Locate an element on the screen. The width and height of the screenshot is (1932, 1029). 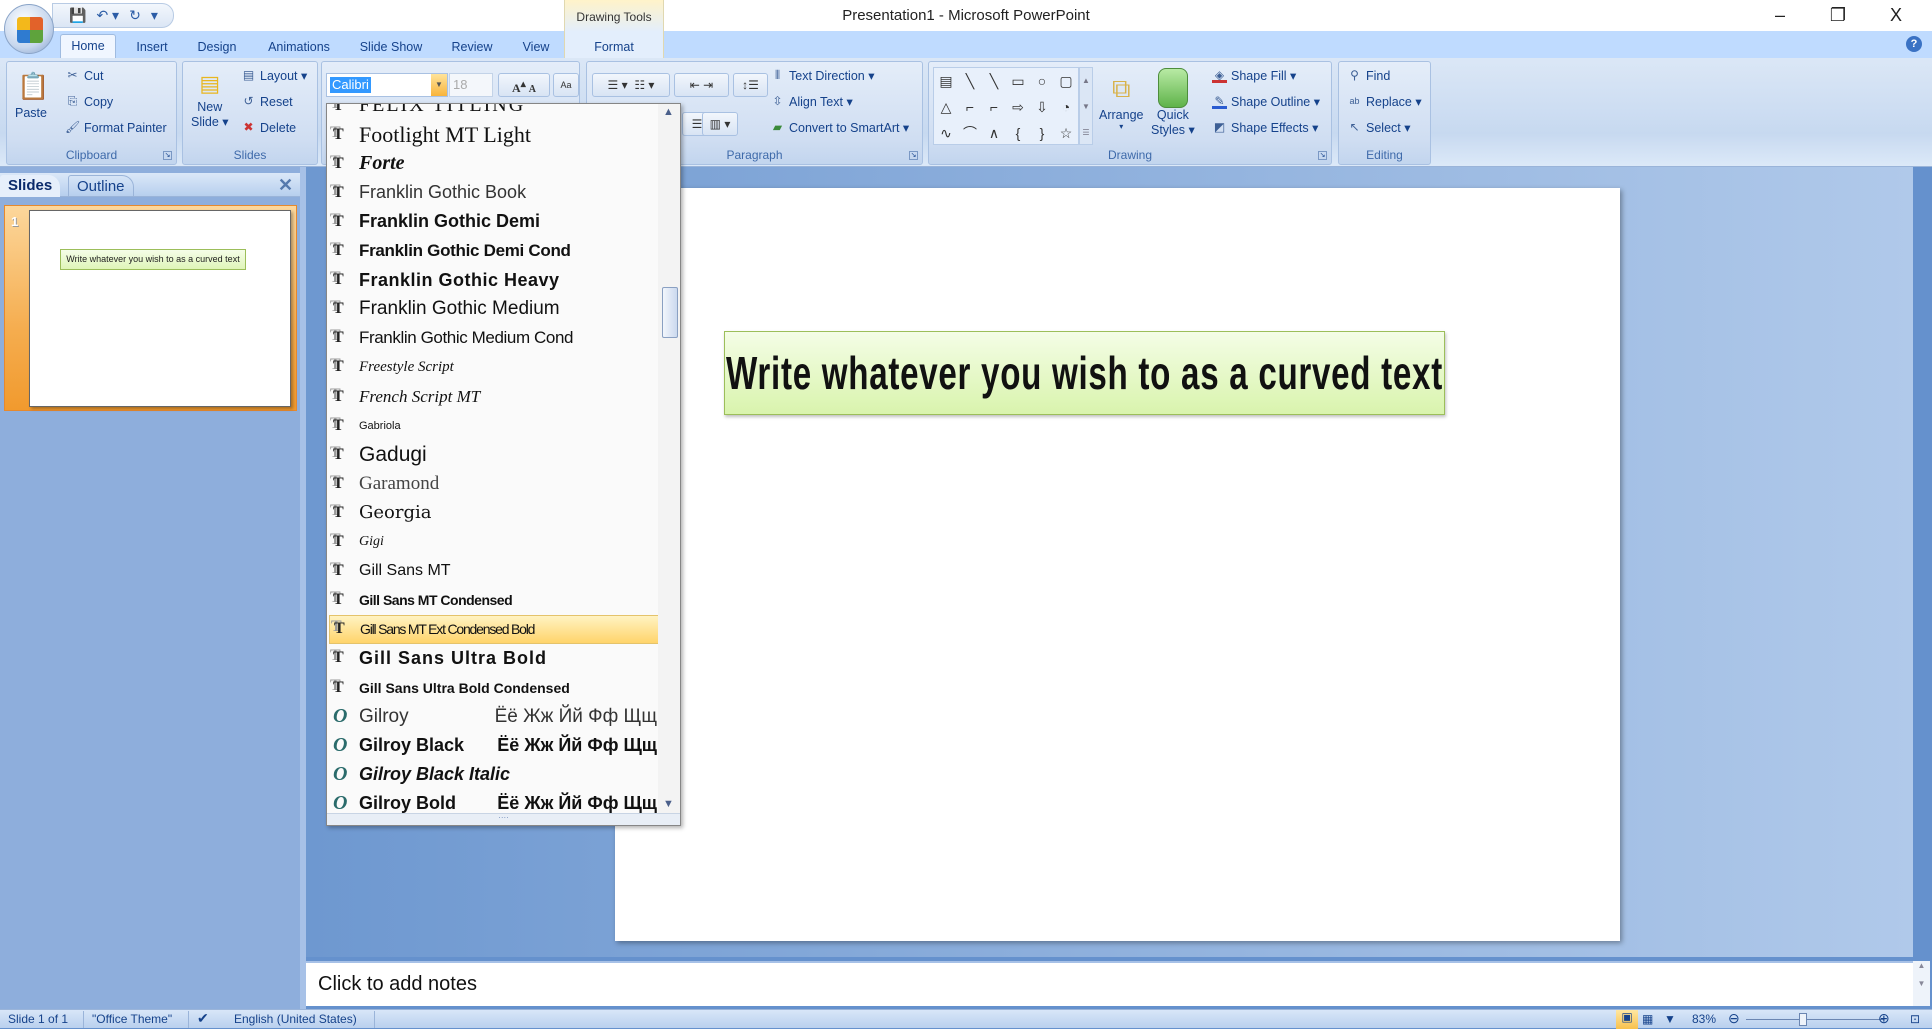
shape-button: ∿ is located at coordinates (946, 133).